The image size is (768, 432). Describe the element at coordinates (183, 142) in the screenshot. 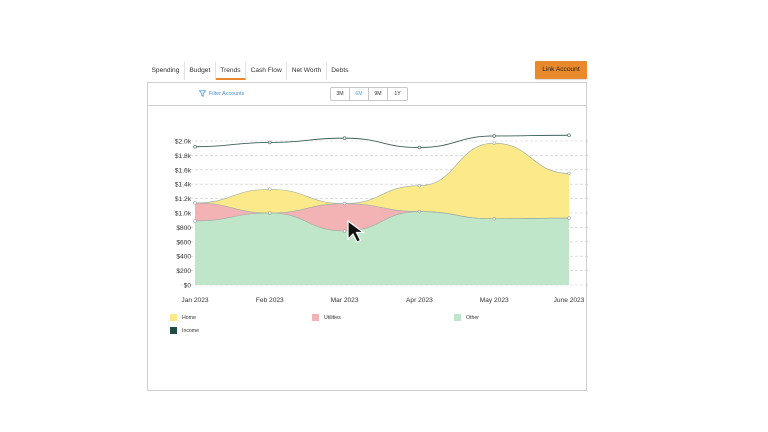

I see `y-tick-label: $2.0k` at that location.